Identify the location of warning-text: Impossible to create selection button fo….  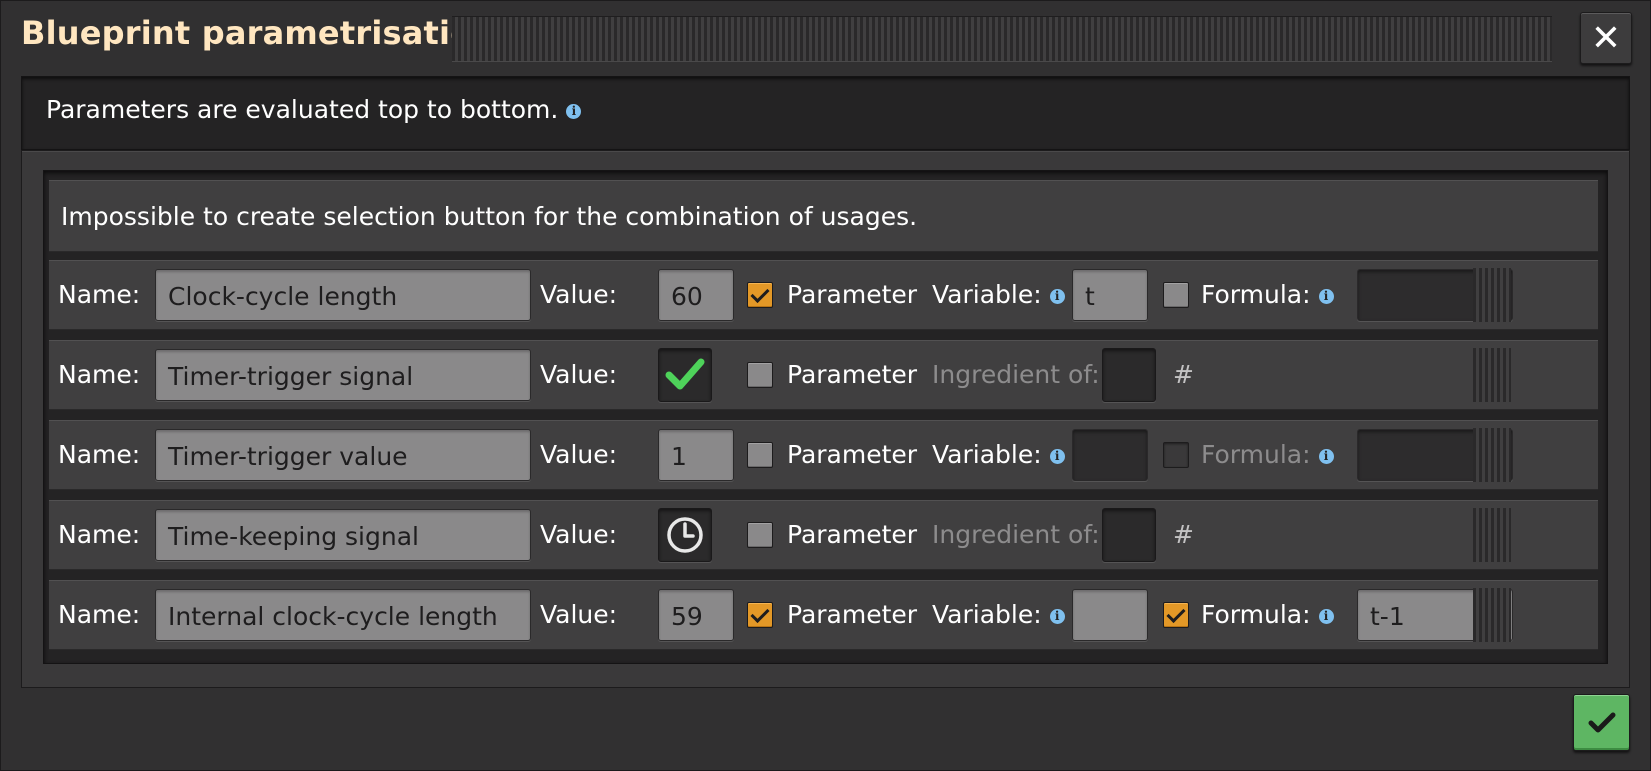
(489, 216).